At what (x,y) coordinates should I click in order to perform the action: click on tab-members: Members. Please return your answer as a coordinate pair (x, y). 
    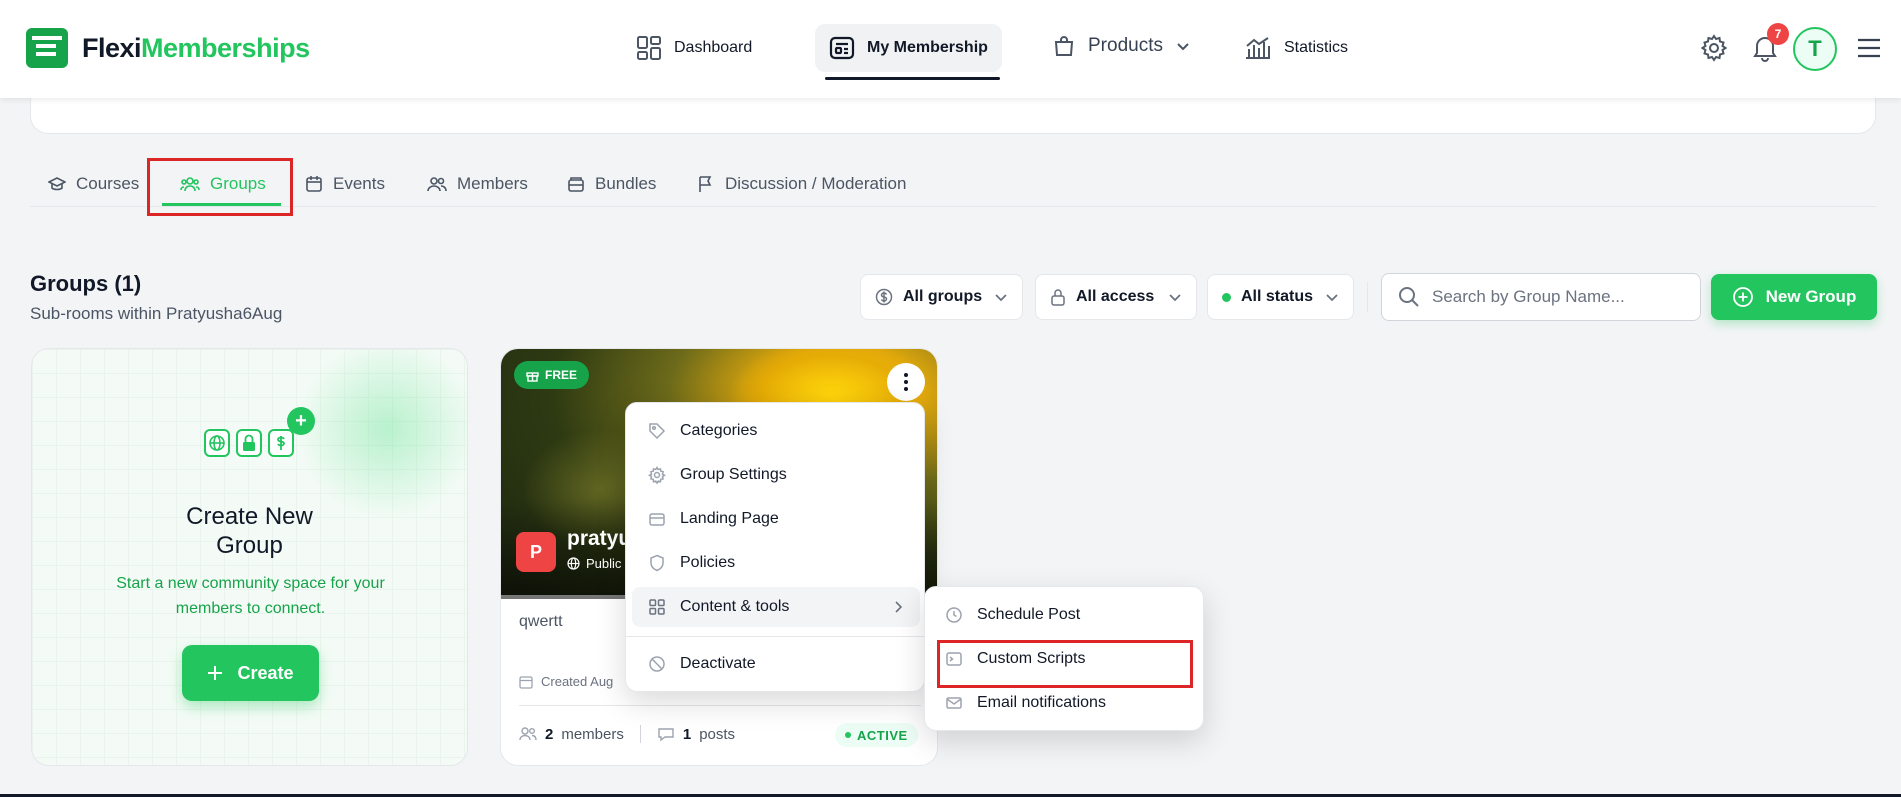
    Looking at the image, I should click on (477, 184).